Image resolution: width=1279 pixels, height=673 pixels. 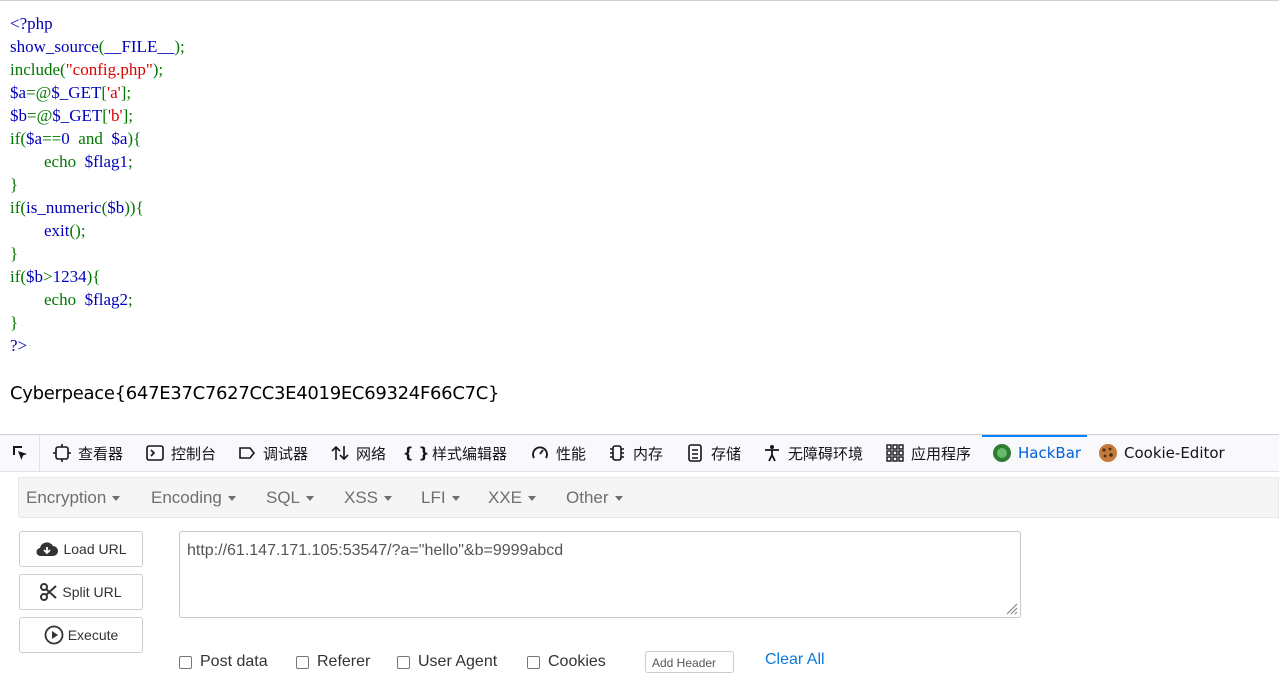 I want to click on code-token: }, so click(x=14, y=184).